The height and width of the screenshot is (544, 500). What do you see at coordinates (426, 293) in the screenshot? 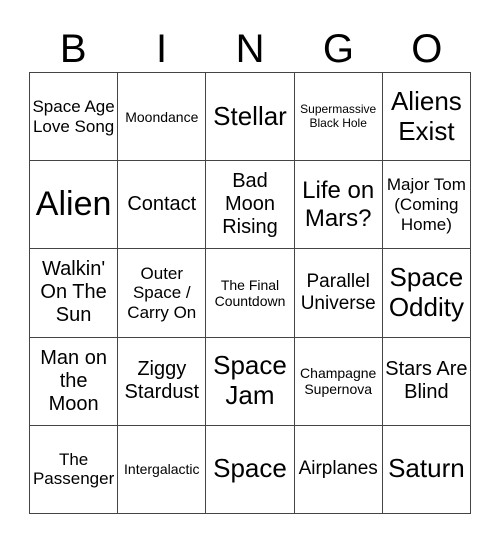
I see `bingo-cell: Space Oddity` at bounding box center [426, 293].